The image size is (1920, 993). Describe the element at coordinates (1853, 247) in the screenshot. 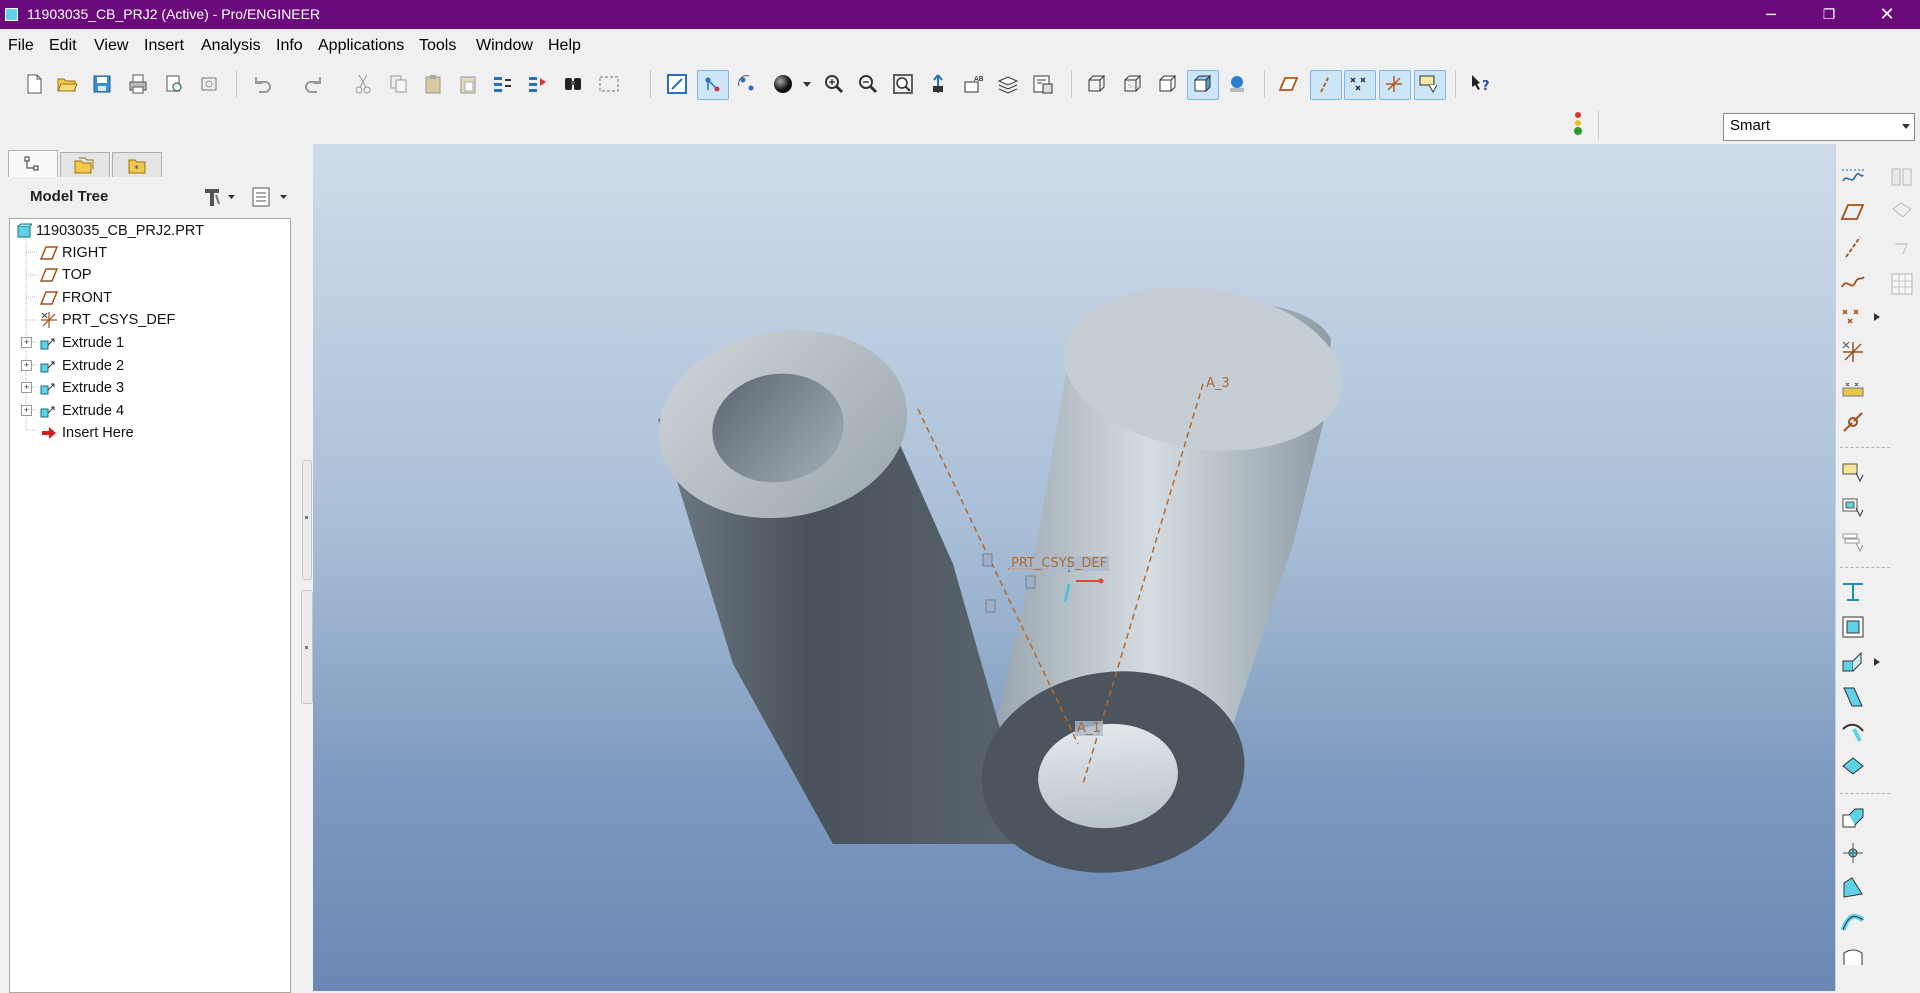

I see `datum-axis-tool-icon` at that location.